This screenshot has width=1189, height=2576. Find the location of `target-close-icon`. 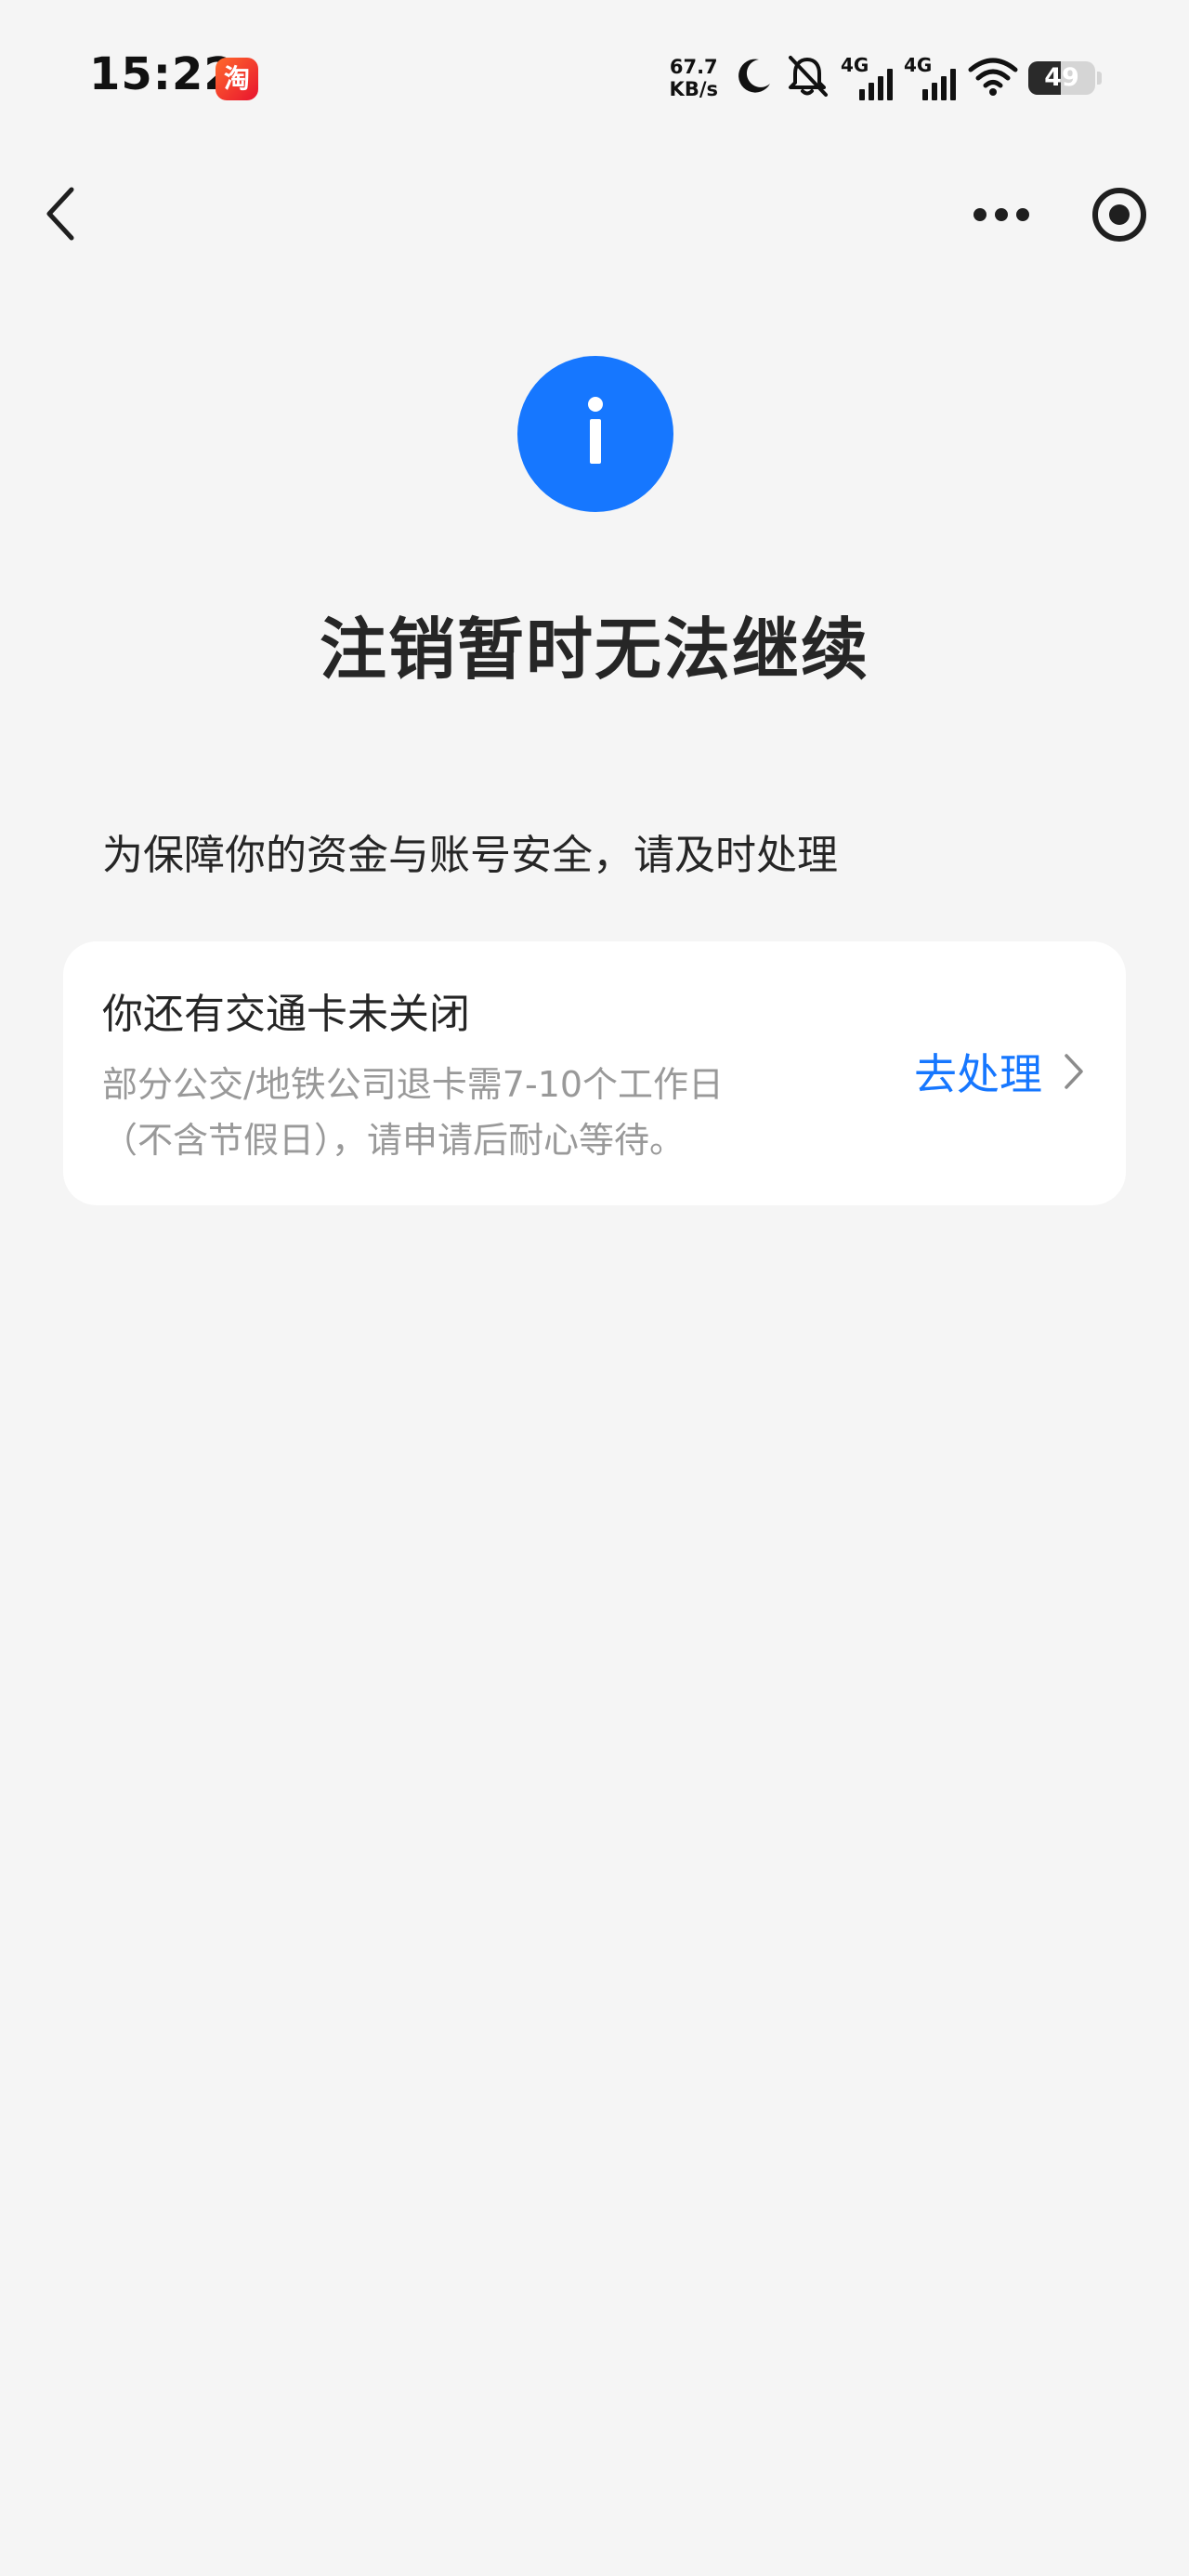

target-close-icon is located at coordinates (1119, 215).